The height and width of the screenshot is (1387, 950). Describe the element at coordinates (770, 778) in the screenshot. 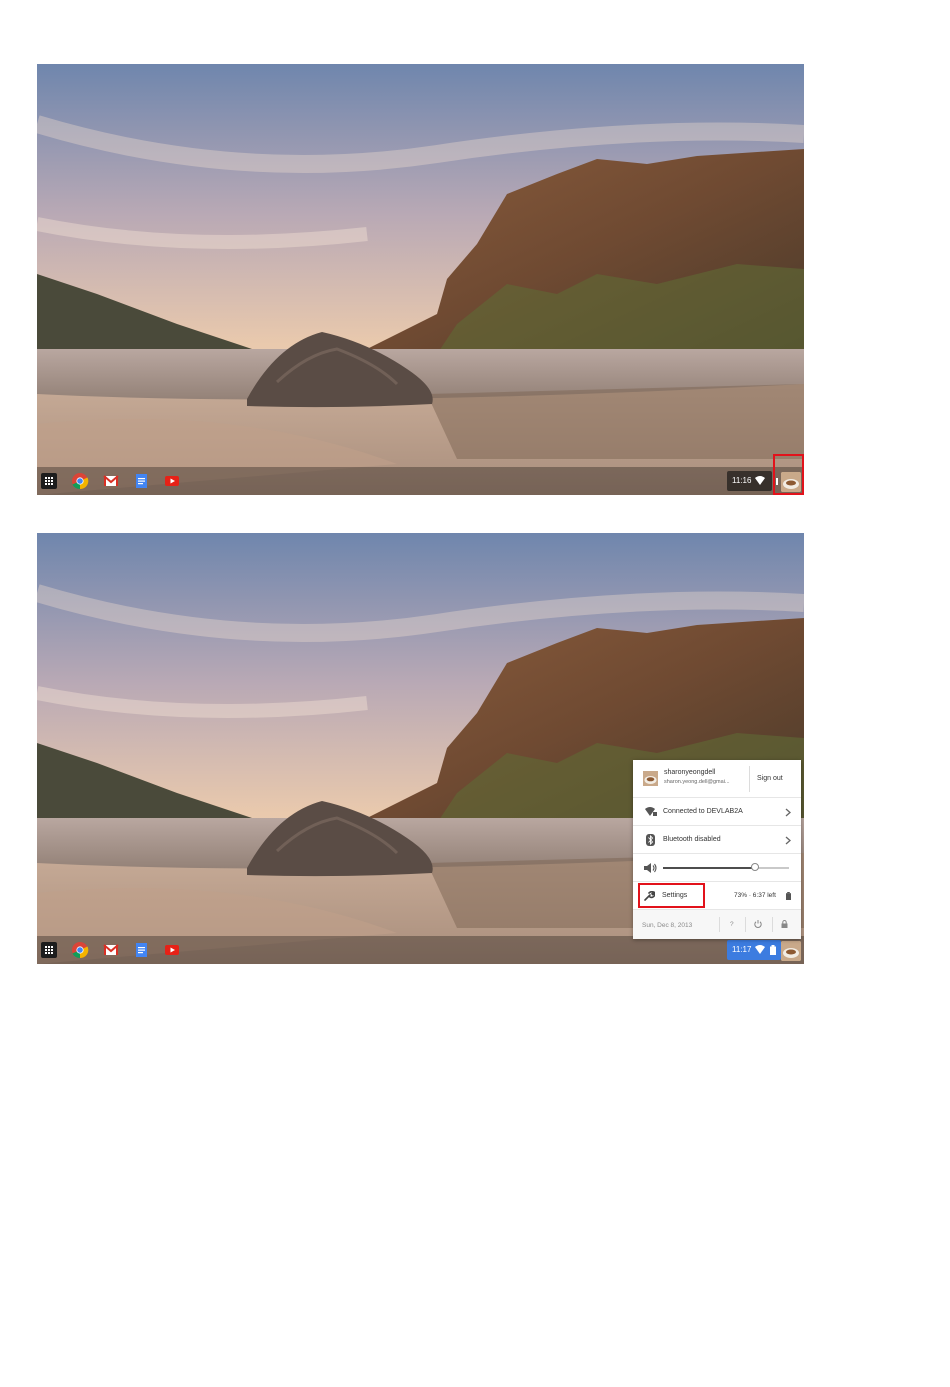

I see `sign-out-button: Sign out` at that location.